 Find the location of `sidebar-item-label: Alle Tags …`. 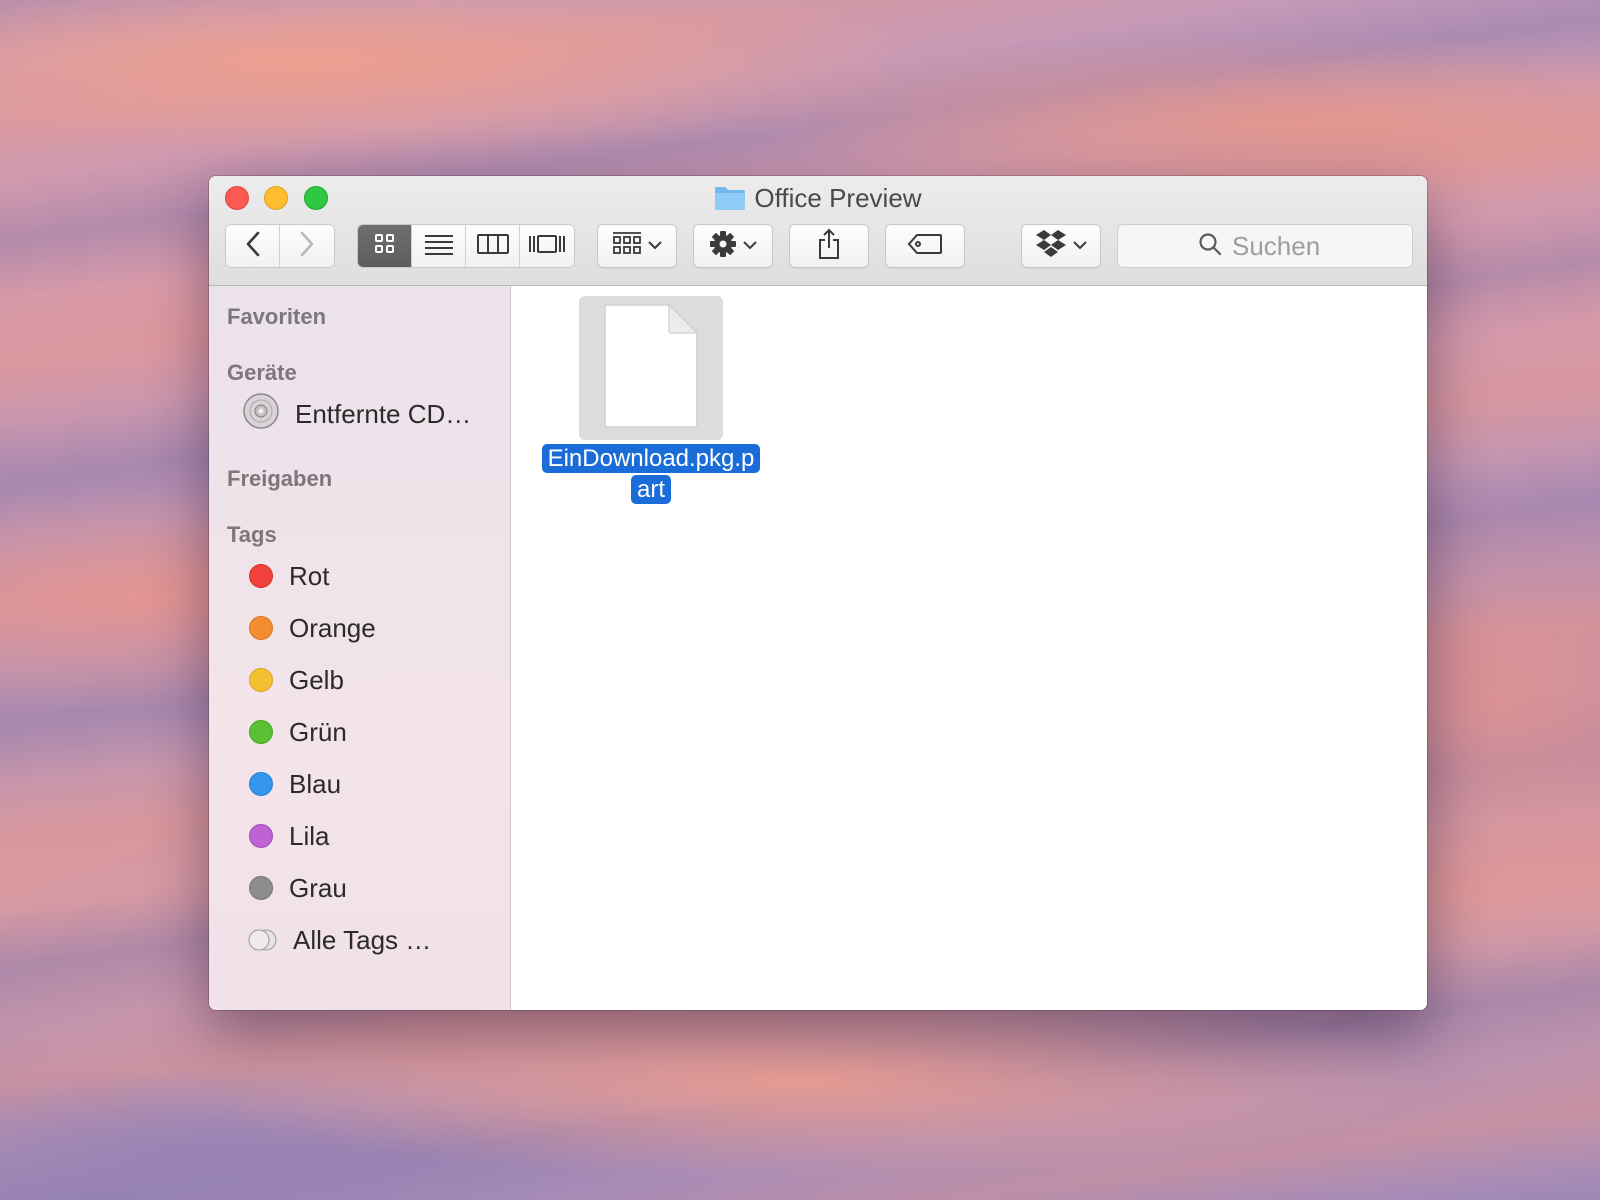

sidebar-item-label: Alle Tags … is located at coordinates (362, 939).